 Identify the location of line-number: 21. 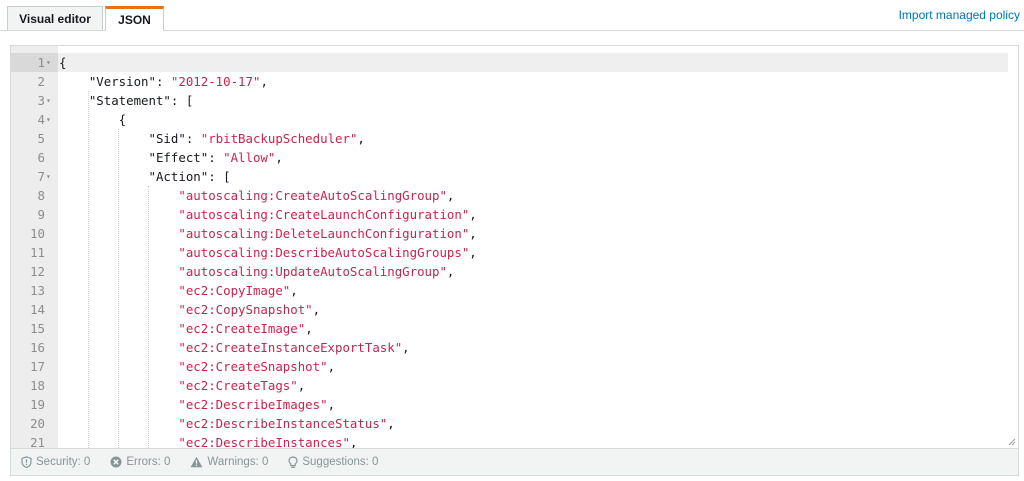
(37, 442).